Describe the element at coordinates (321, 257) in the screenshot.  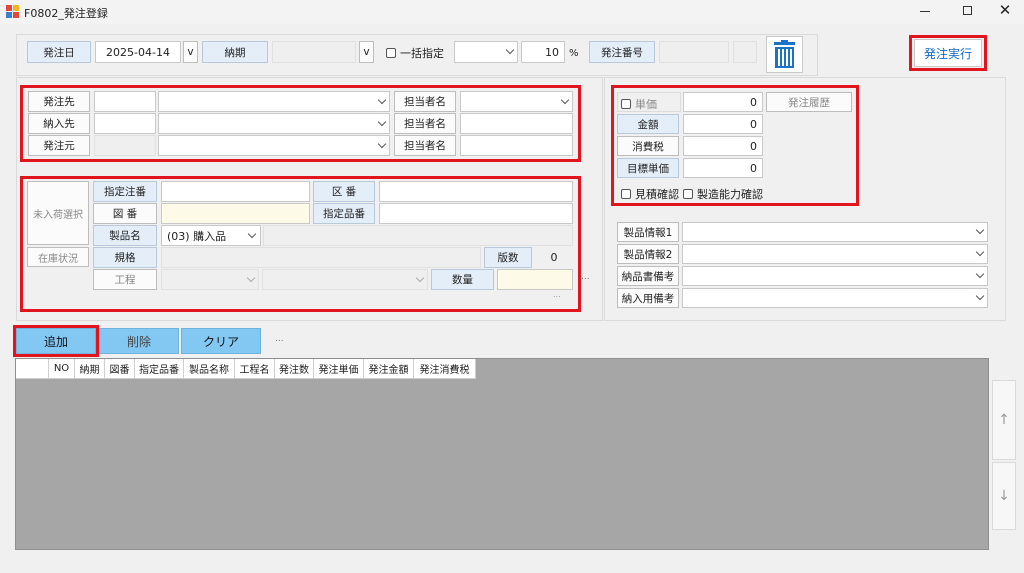
I see `spec-input` at that location.